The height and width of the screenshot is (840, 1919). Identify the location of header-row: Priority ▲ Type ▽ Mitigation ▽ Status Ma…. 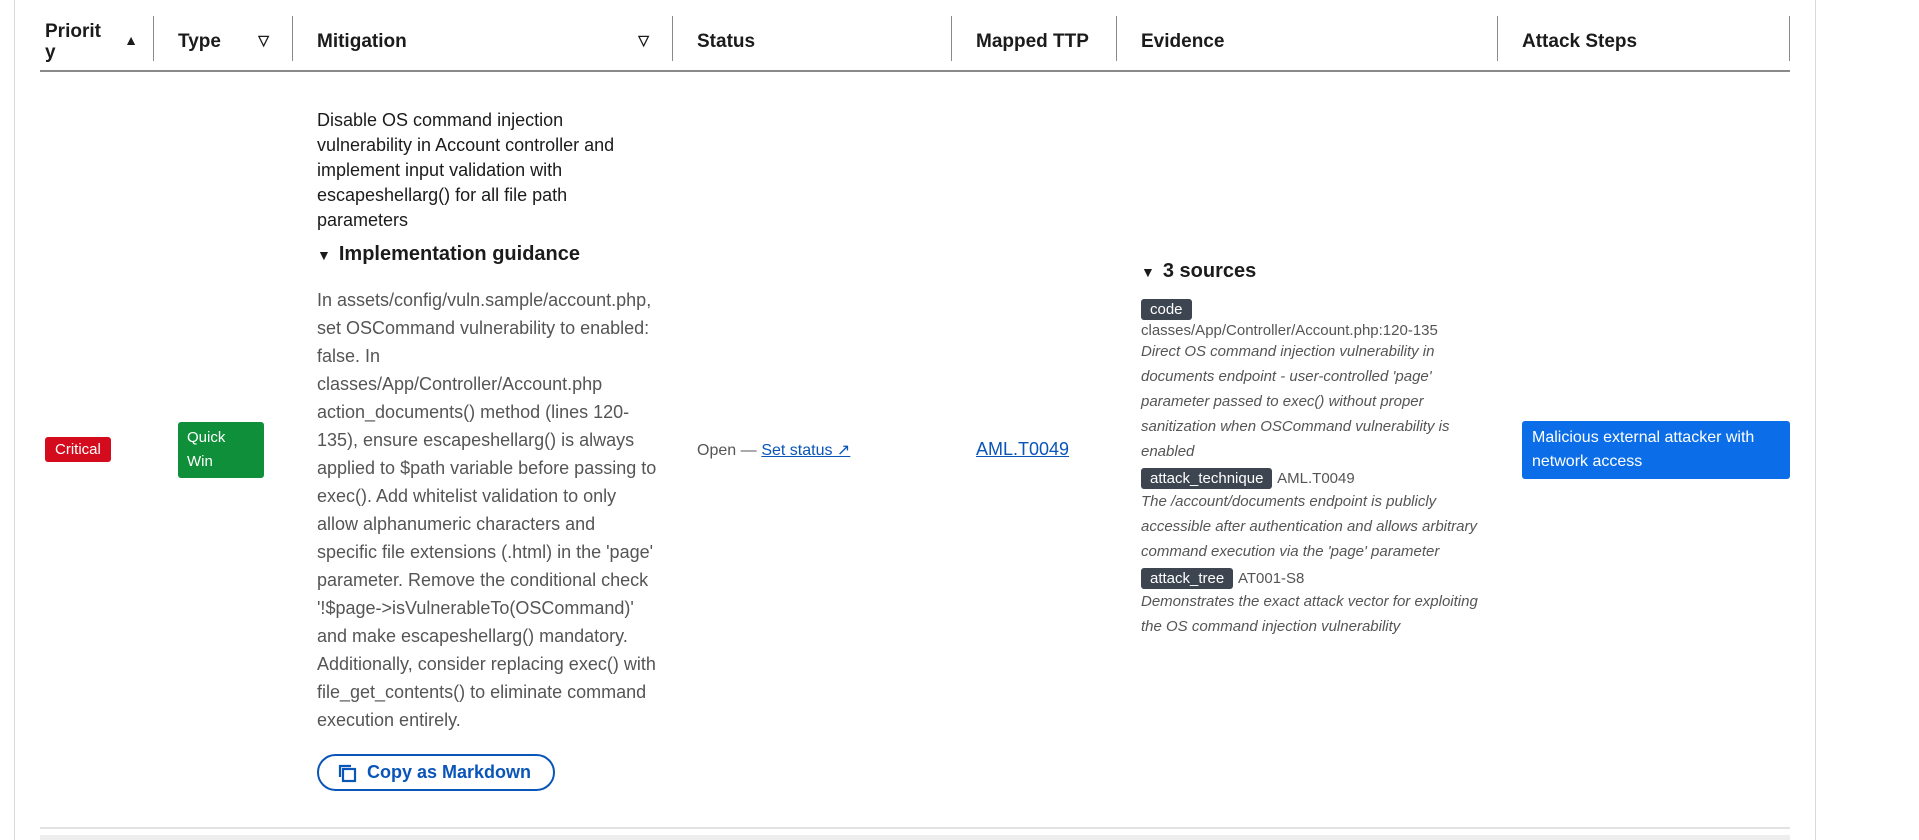
(915, 43).